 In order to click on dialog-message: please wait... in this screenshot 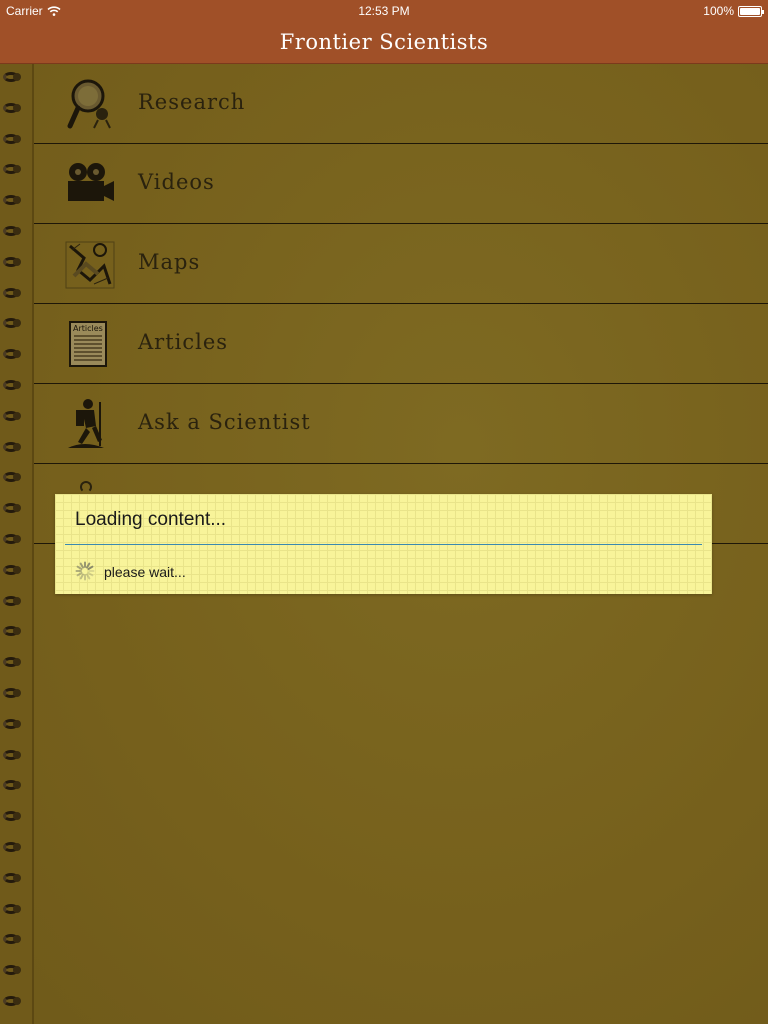, I will do `click(145, 572)`.